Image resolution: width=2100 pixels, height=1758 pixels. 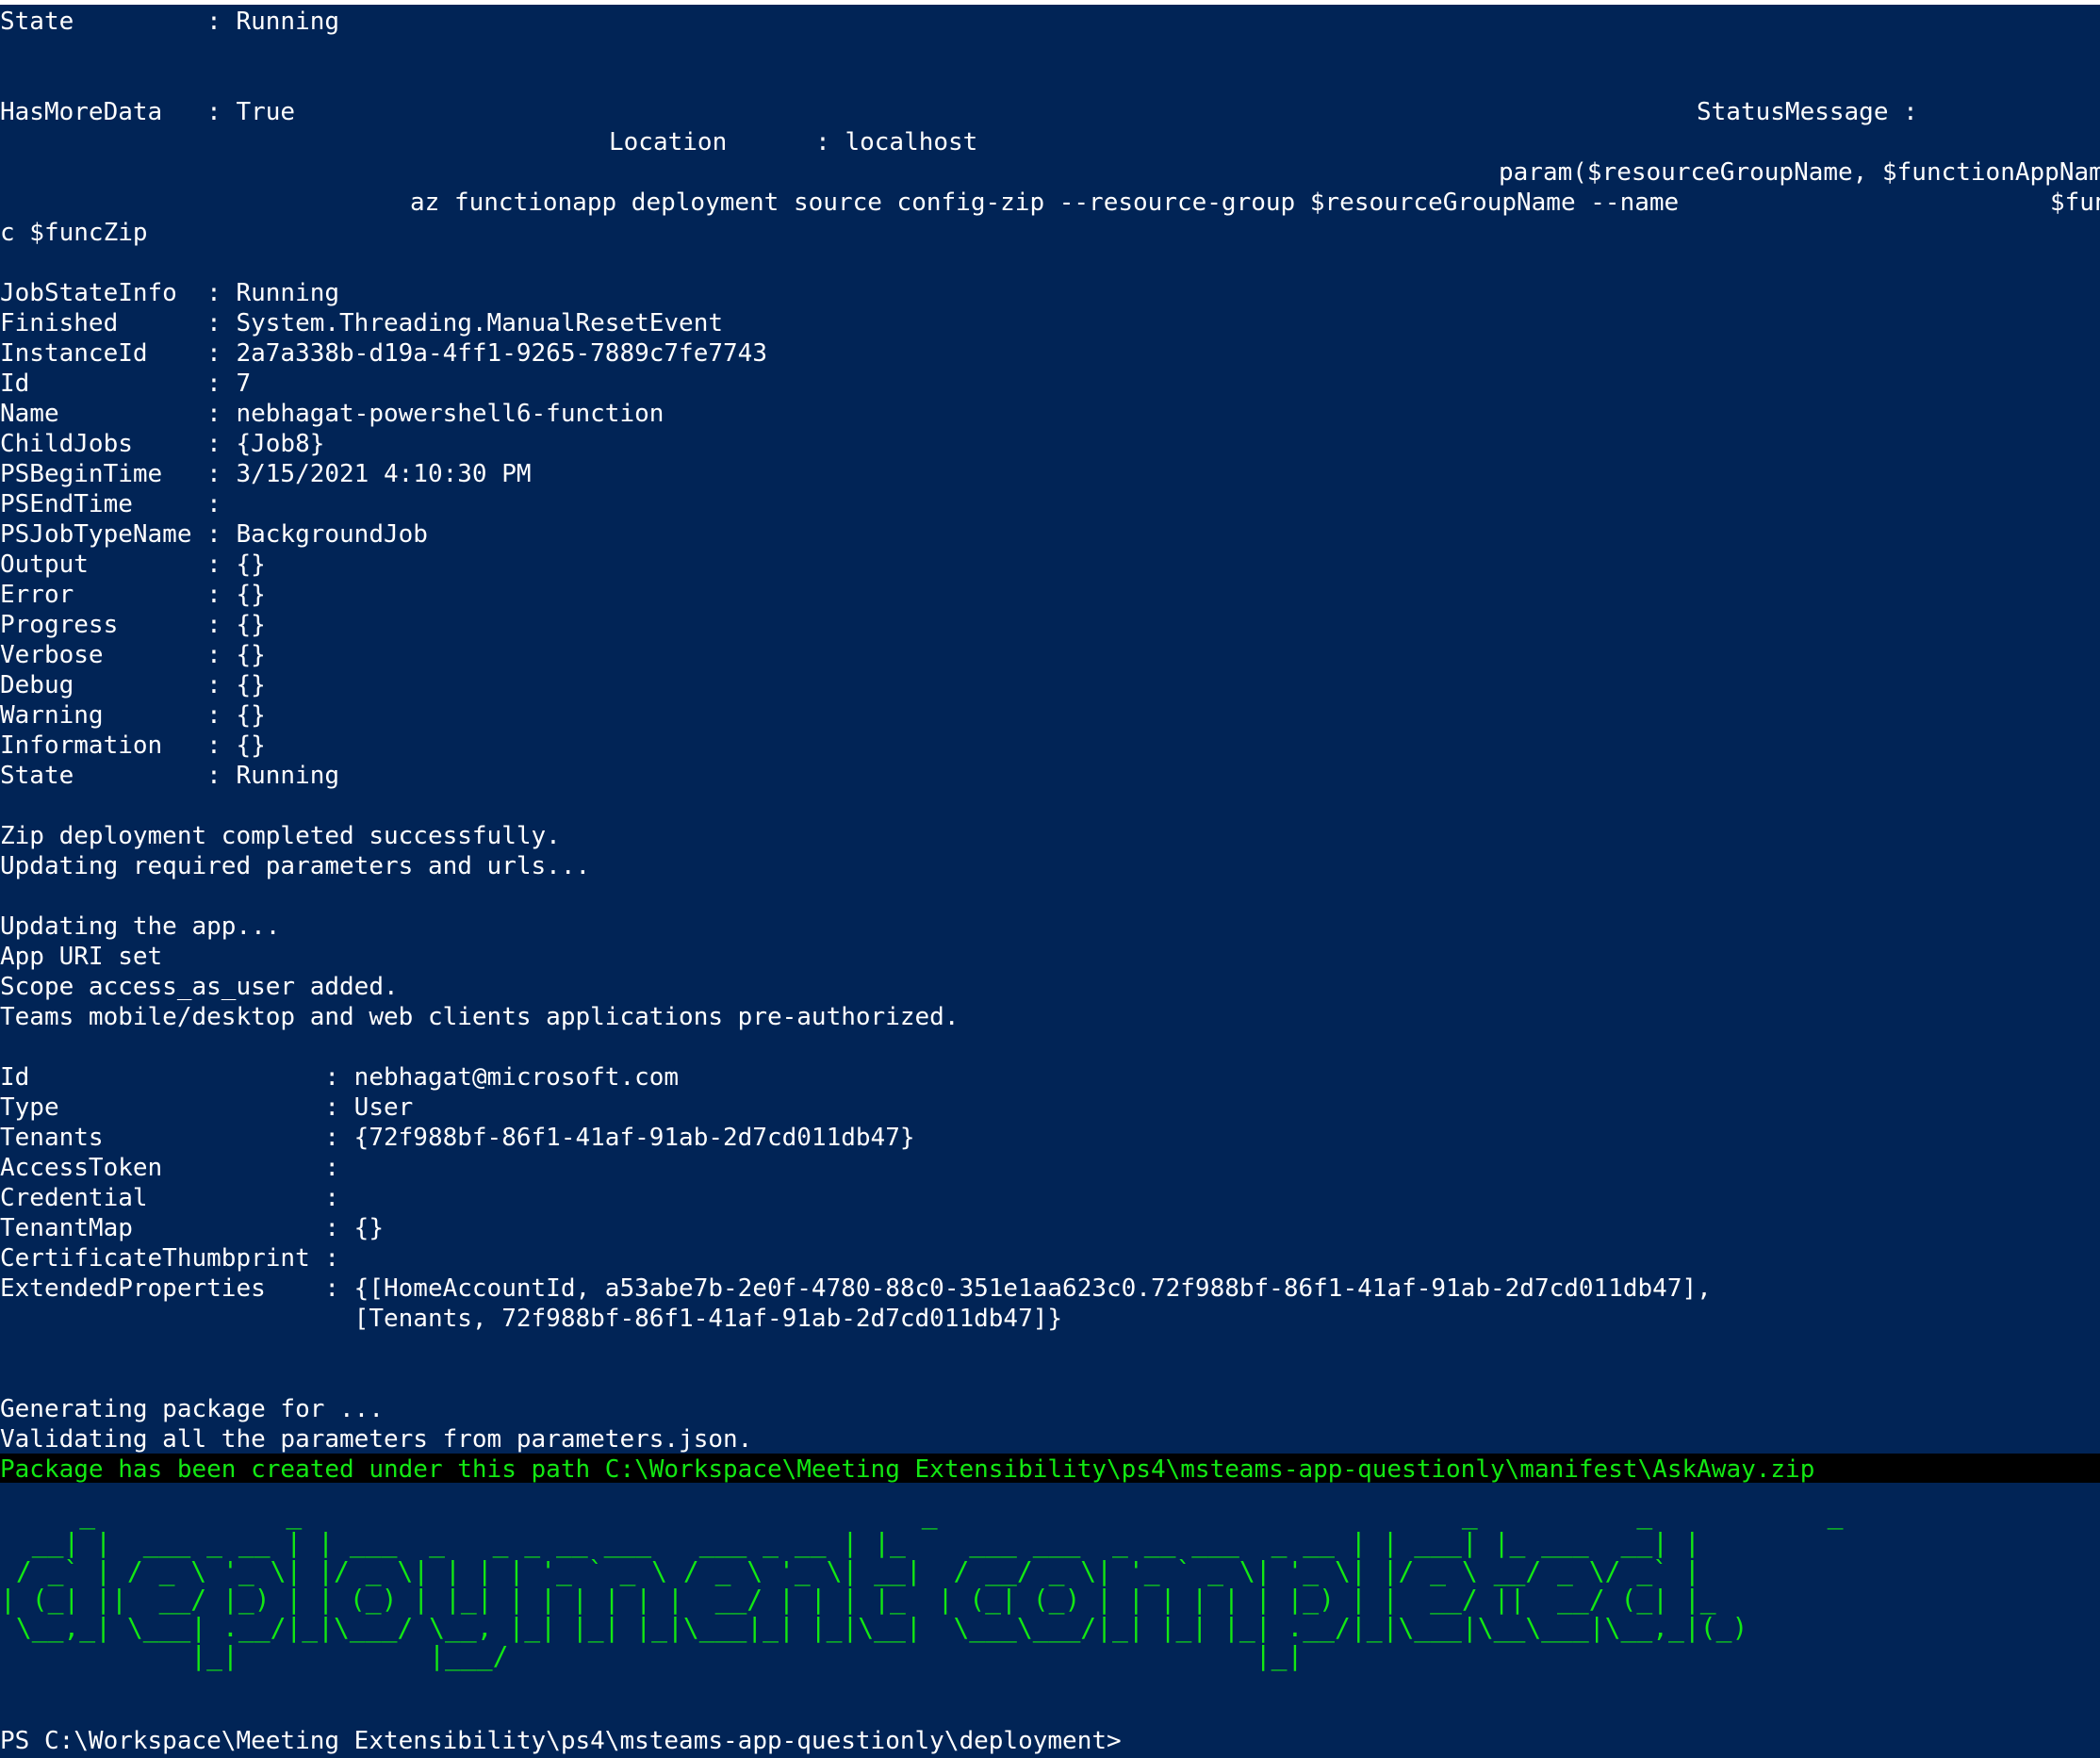 What do you see at coordinates (332, 414) in the screenshot?
I see `console-line: Name : nebhagat-powershell6-function` at bounding box center [332, 414].